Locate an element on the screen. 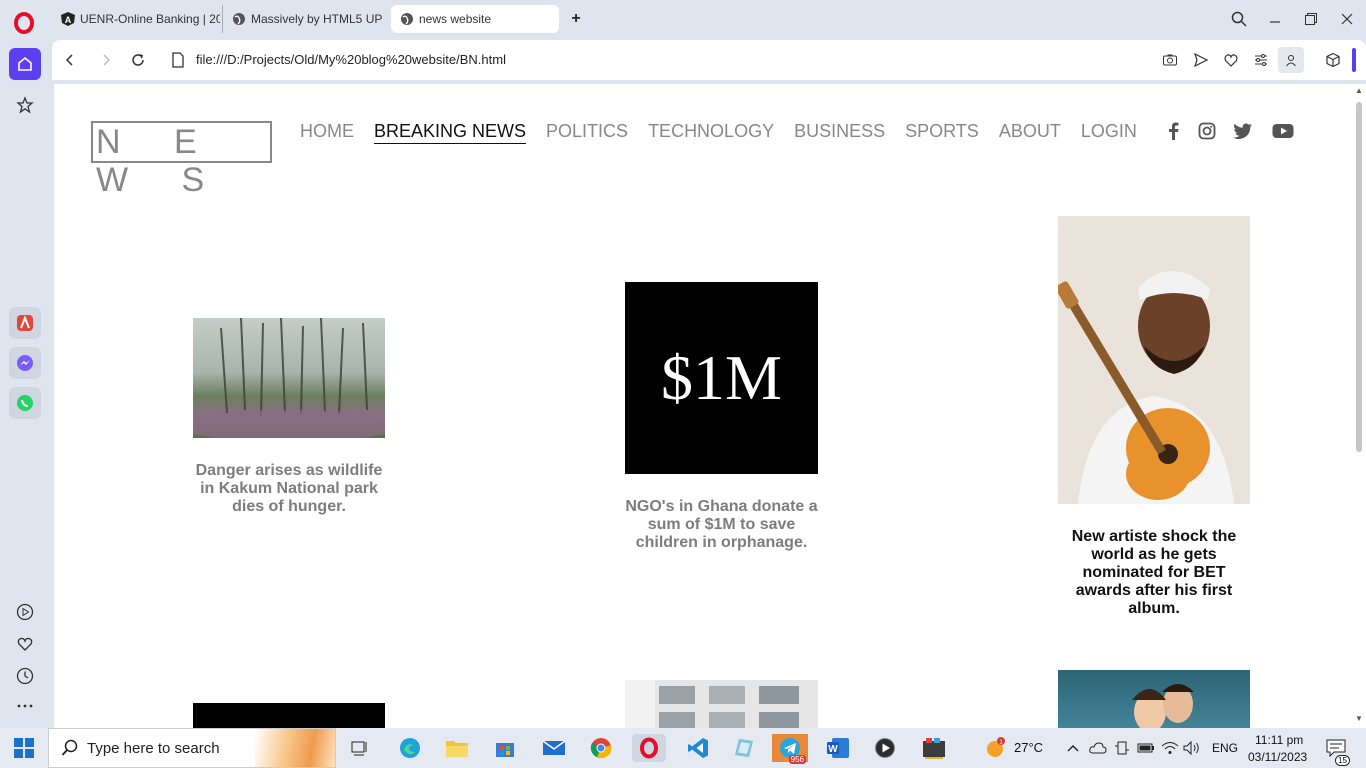 This screenshot has height=768, width=1366. more-icon is located at coordinates (25, 706).